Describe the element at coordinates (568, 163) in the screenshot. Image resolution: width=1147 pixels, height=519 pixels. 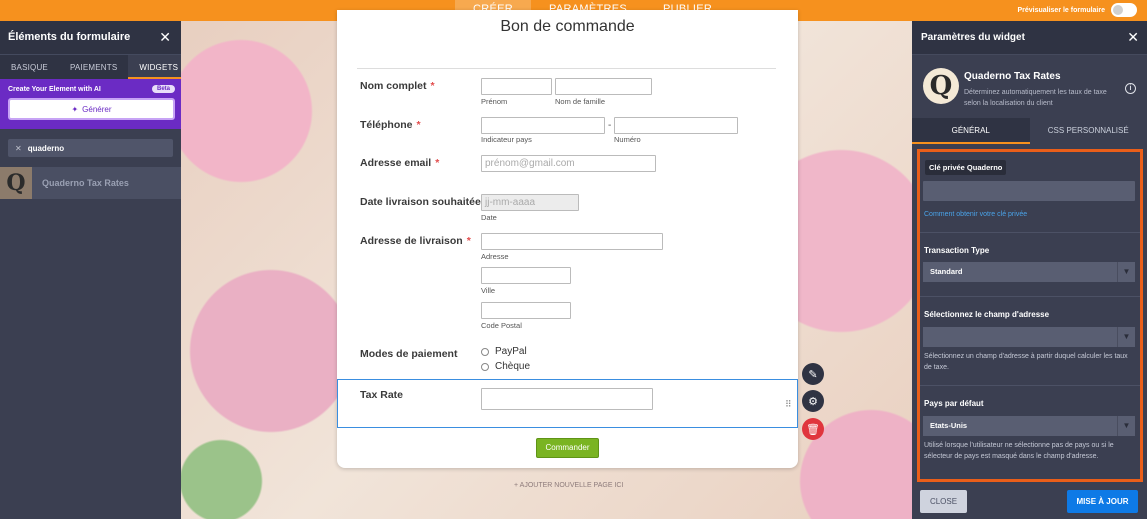
I see `email-input: prénom@gmail.com` at that location.